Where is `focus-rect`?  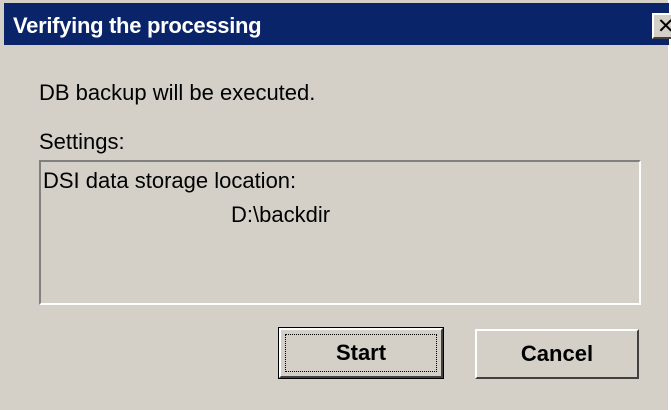 focus-rect is located at coordinates (361, 353).